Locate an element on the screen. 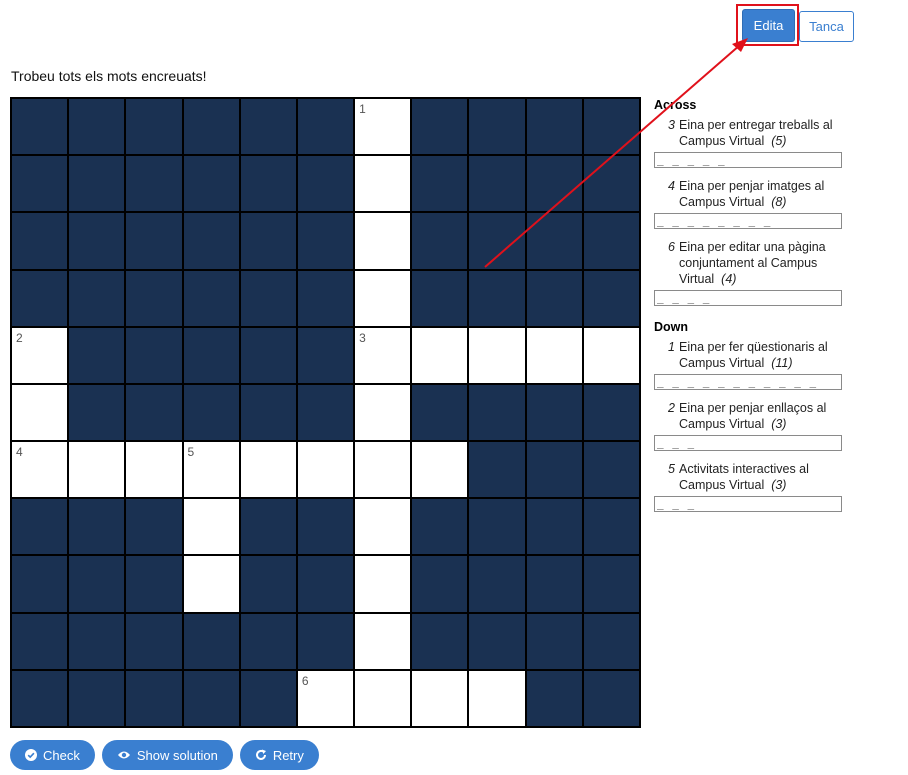 The height and width of the screenshot is (775, 908). crossword-cell: 6 is located at coordinates (325, 698).